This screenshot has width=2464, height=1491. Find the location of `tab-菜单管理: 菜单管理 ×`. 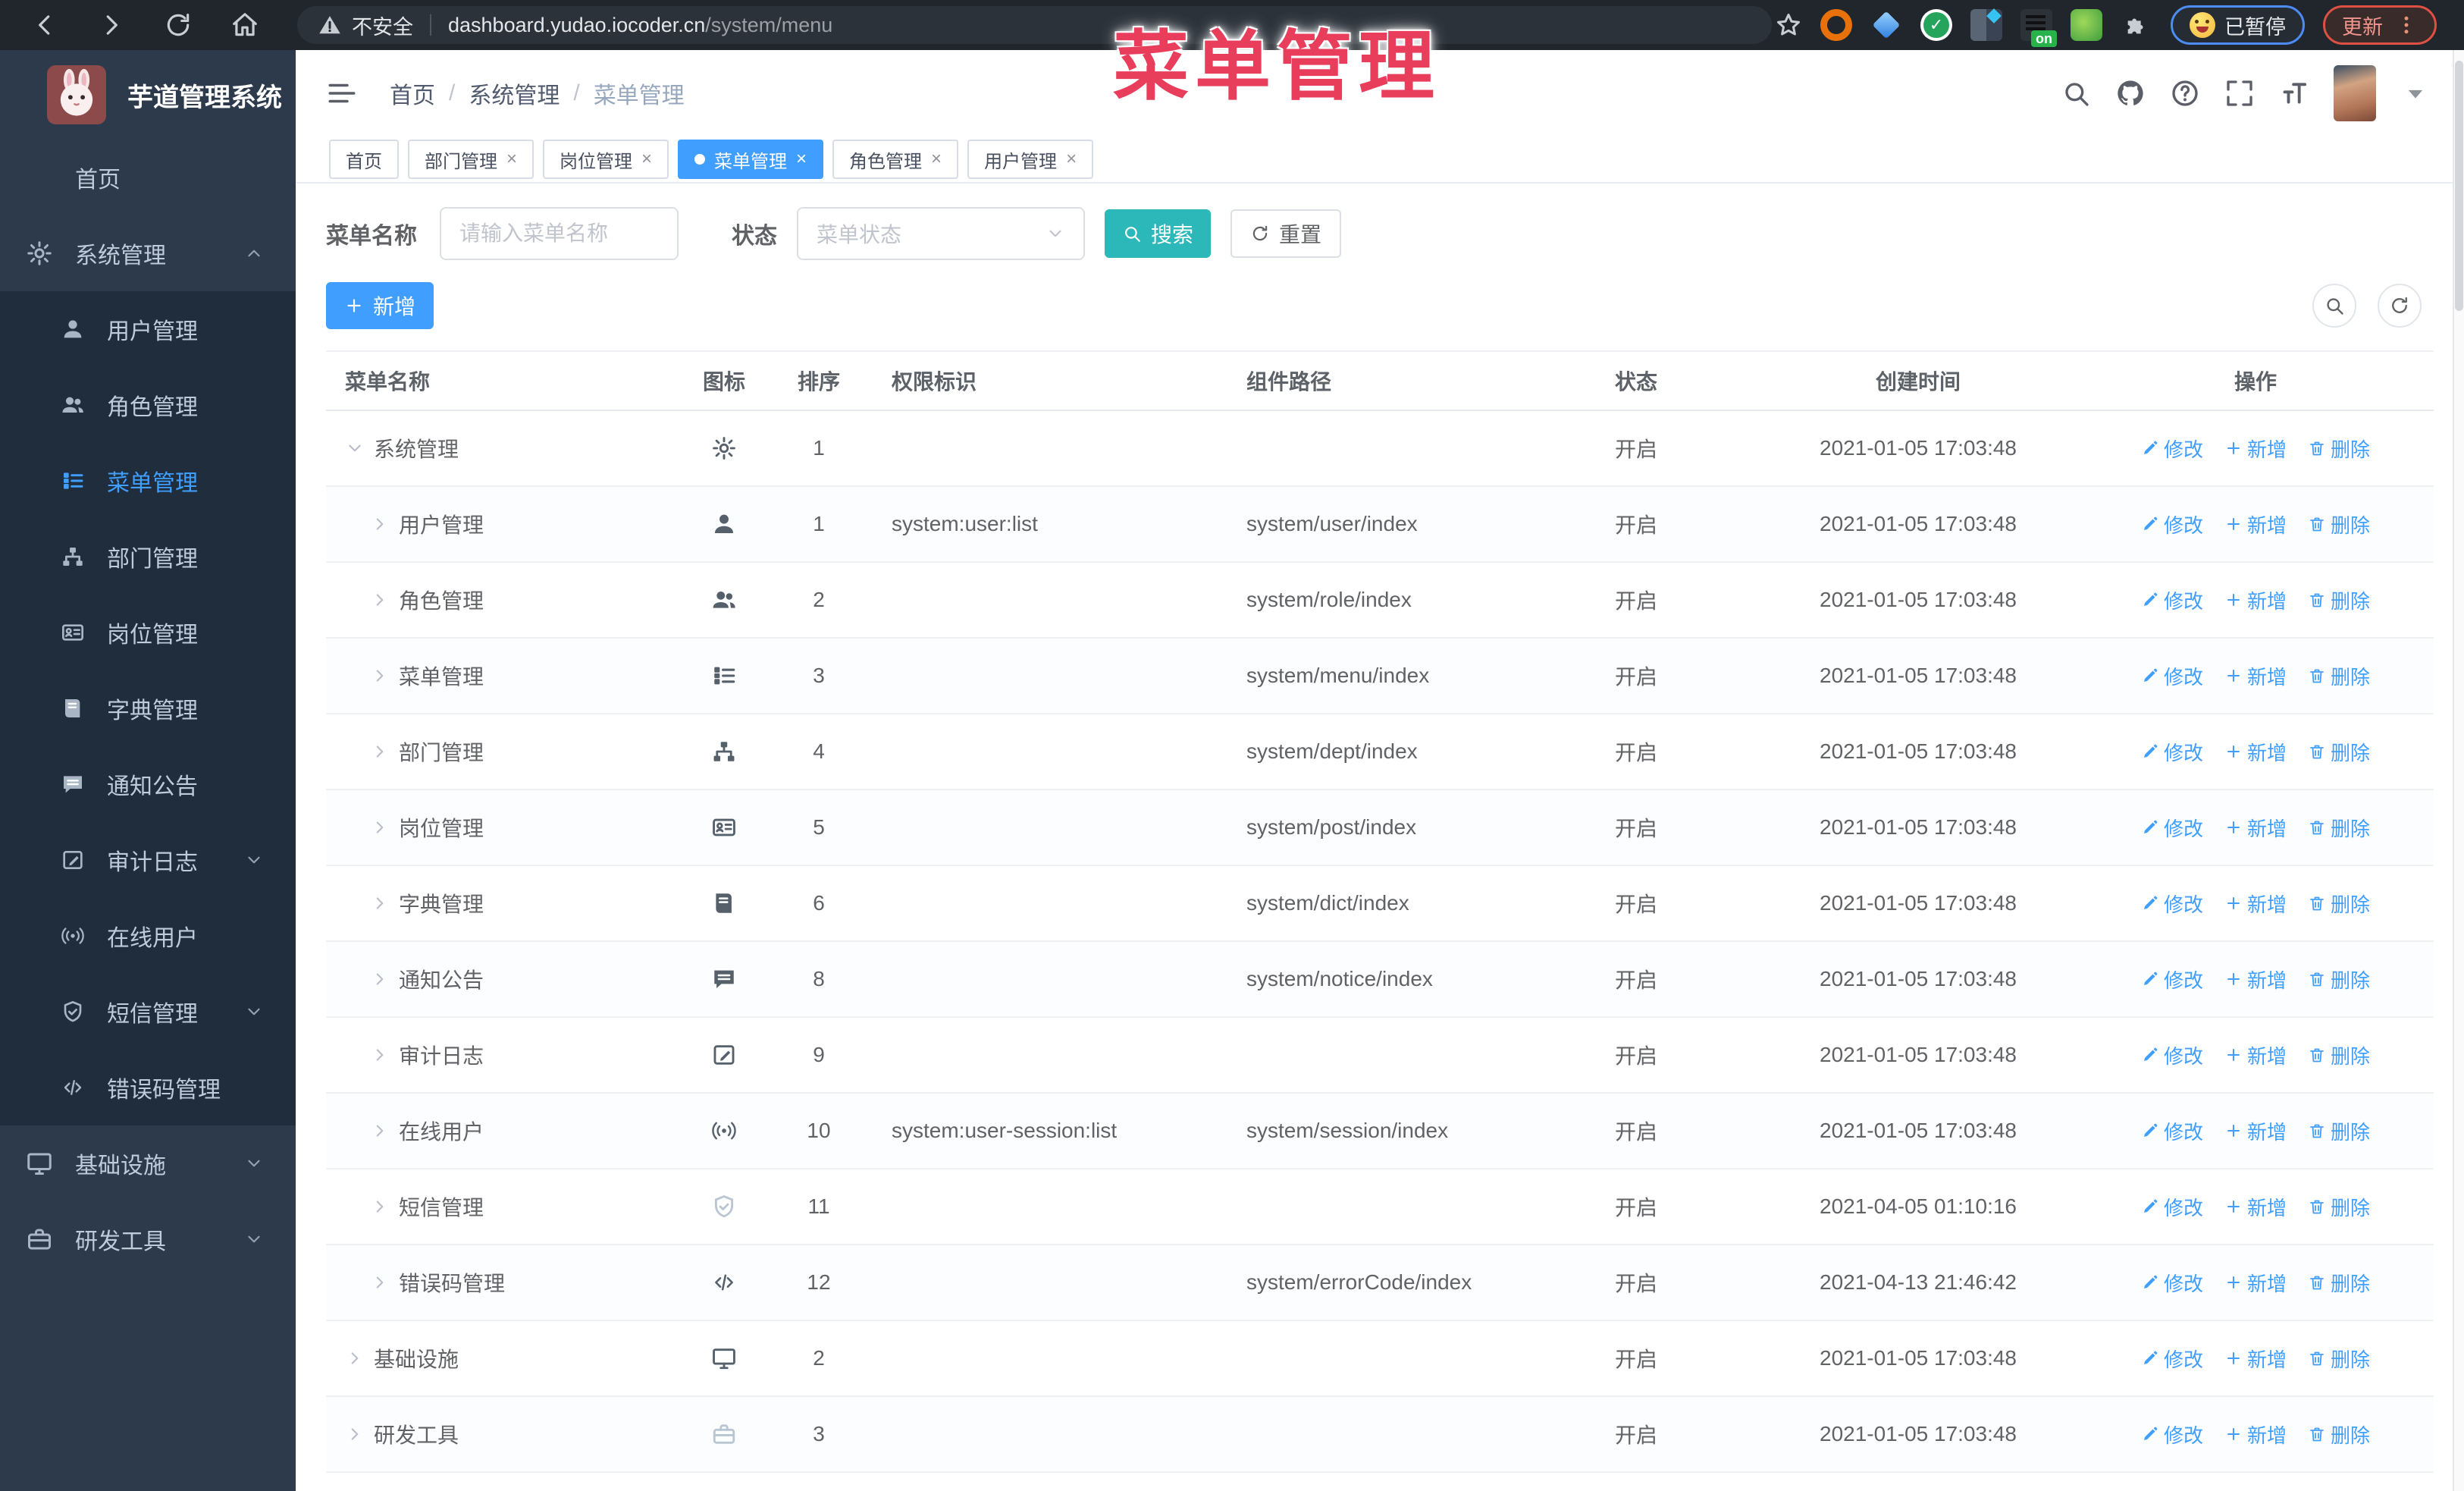

tab-菜单管理: 菜单管理 × is located at coordinates (751, 159).